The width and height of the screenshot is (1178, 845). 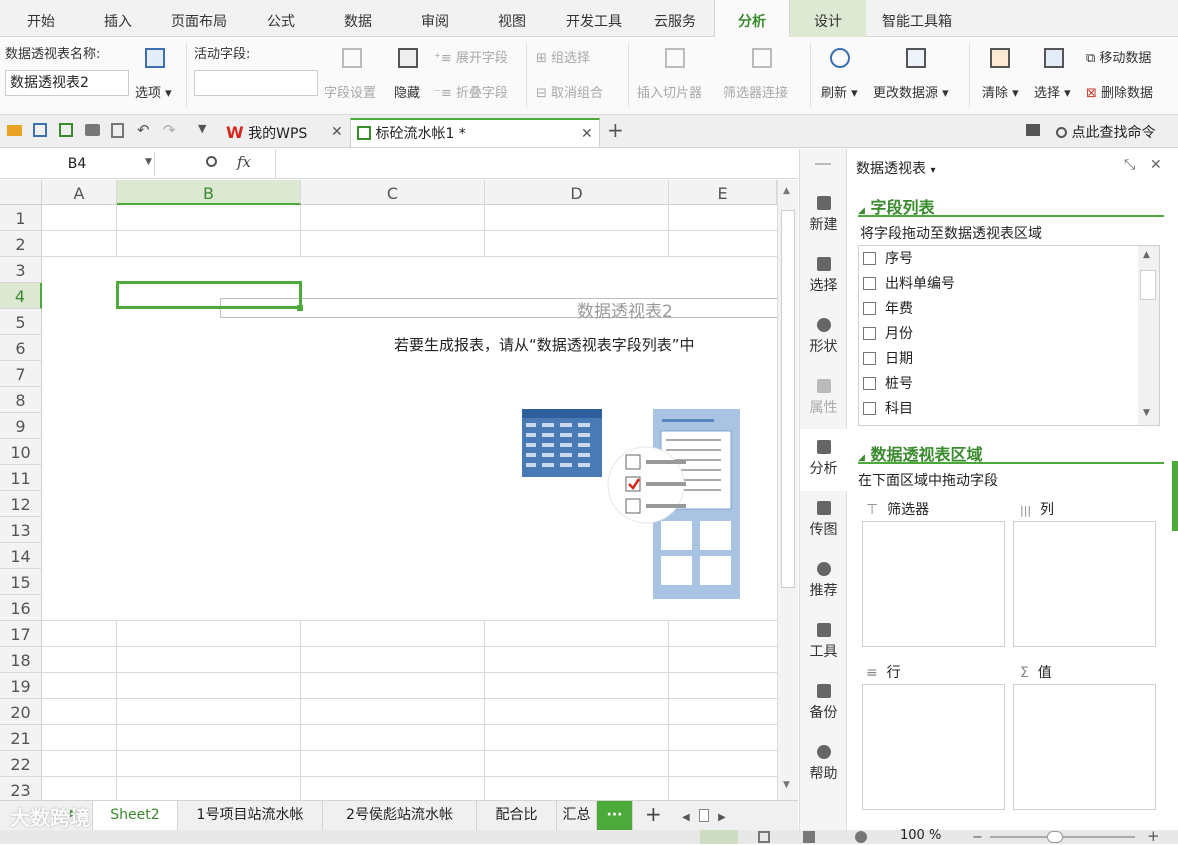 What do you see at coordinates (143, 130) in the screenshot?
I see `undo-icon: ↶` at bounding box center [143, 130].